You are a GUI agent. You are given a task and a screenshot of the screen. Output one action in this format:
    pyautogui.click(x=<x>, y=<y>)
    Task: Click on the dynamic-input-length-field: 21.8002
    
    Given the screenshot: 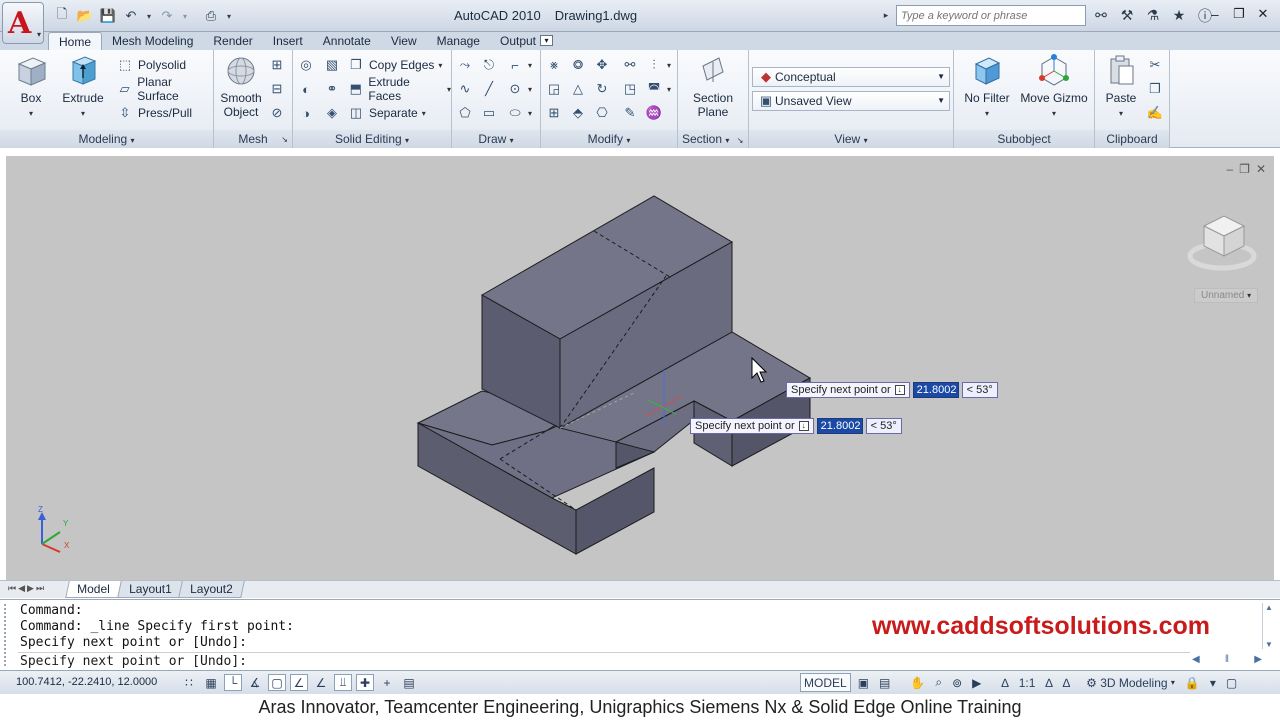 What is the action you would take?
    pyautogui.click(x=935, y=390)
    